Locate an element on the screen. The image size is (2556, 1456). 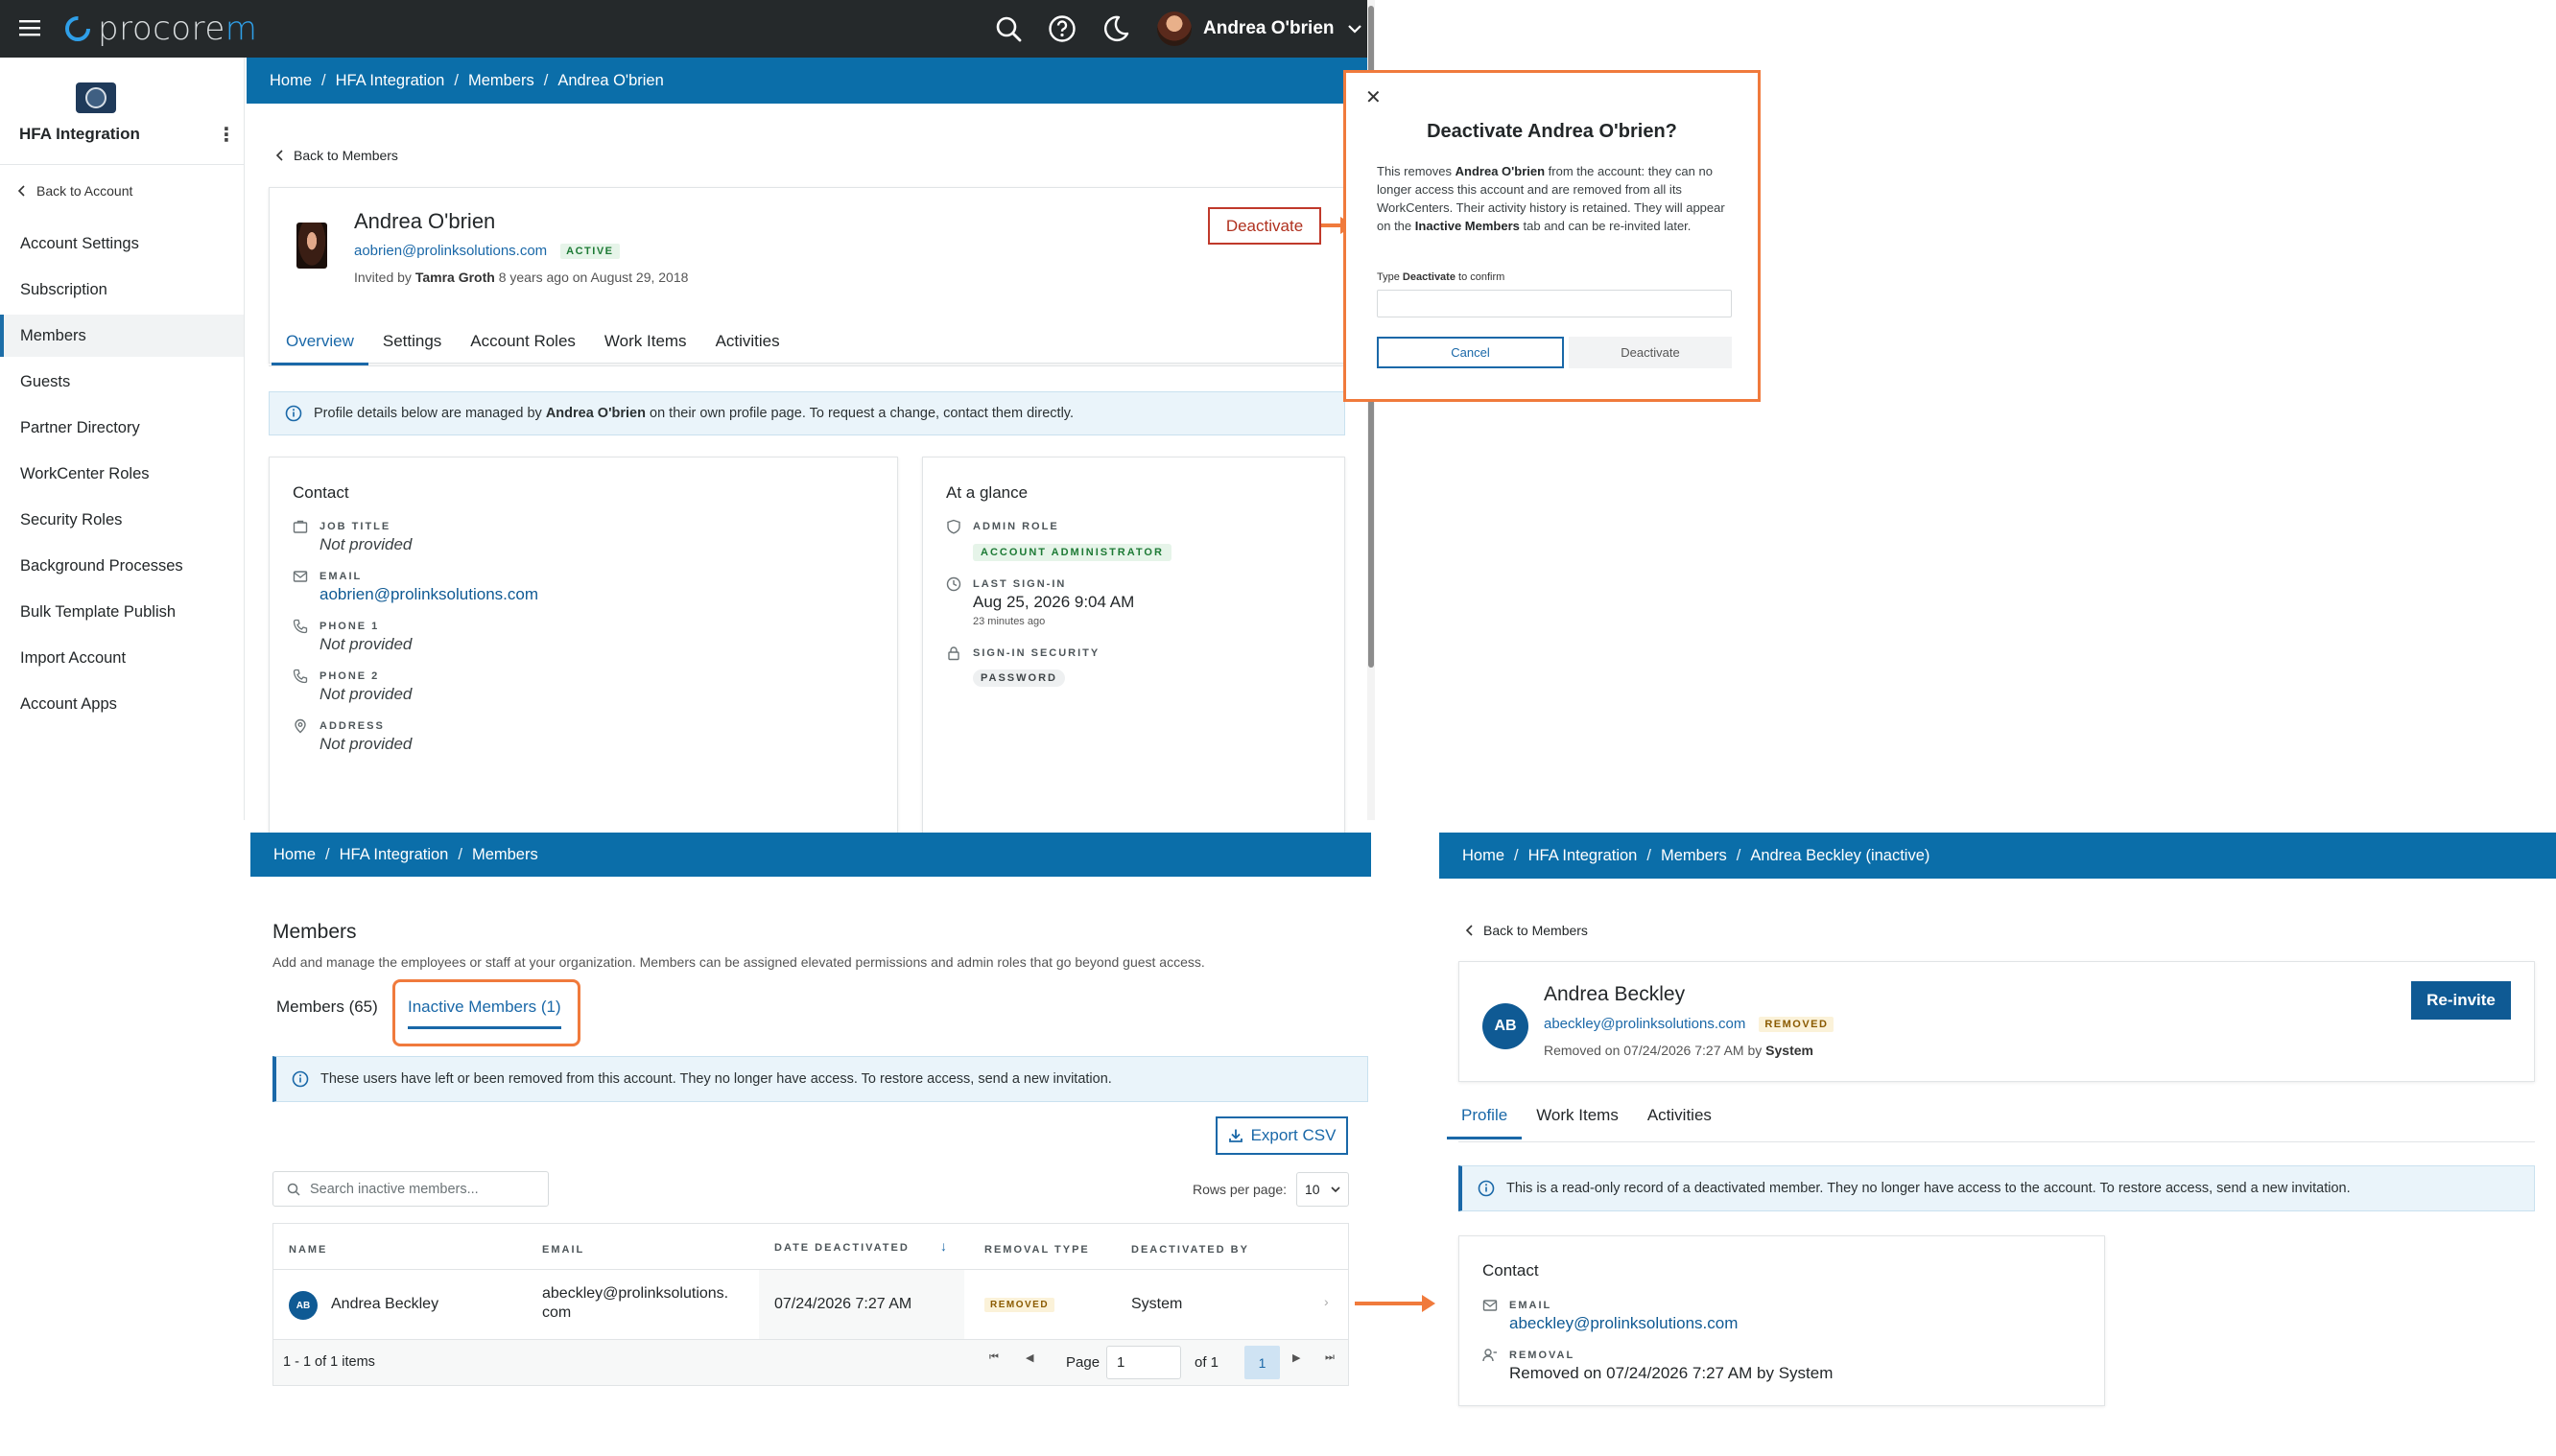
sidebar-divider is located at coordinates (122, 165).